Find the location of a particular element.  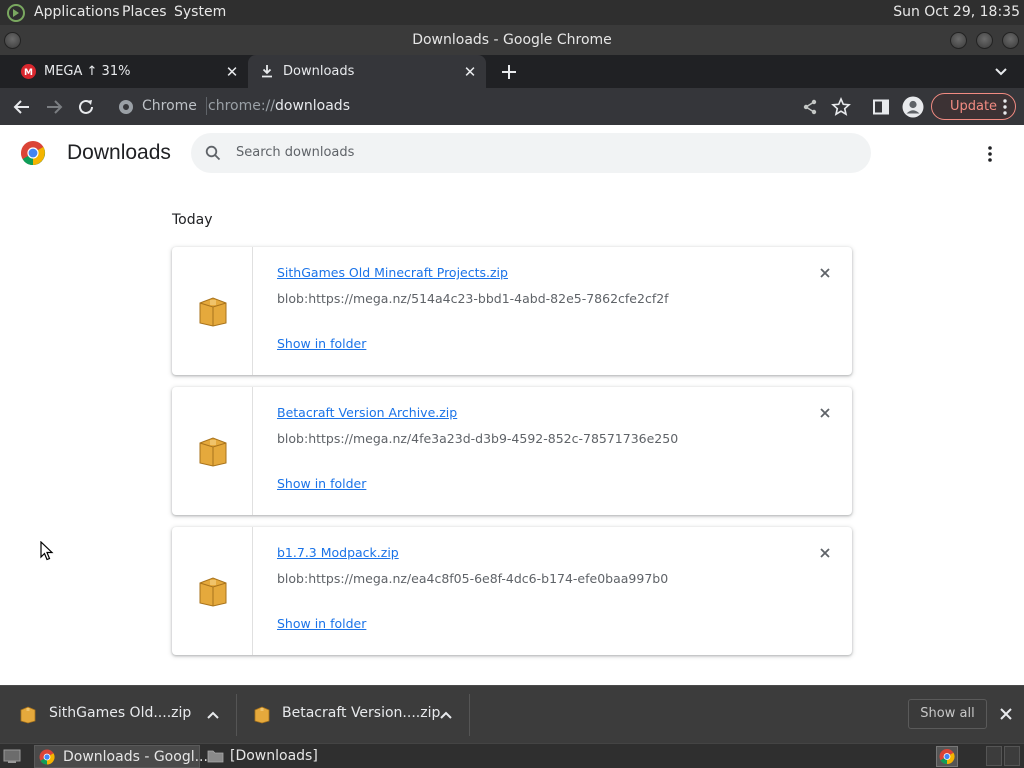

downloads-header: Downloads Search downloads is located at coordinates (512, 154).